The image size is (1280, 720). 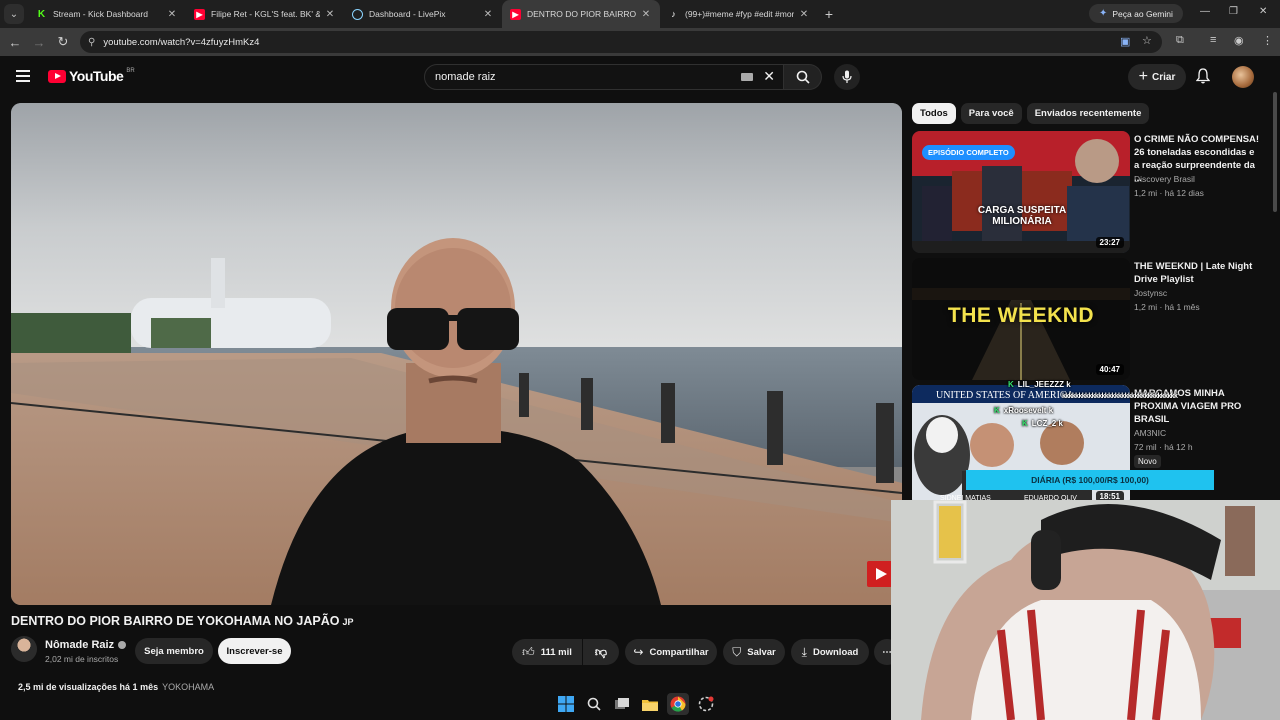 I want to click on chat-message: K LCZ_2 k, so click(x=1118, y=423).